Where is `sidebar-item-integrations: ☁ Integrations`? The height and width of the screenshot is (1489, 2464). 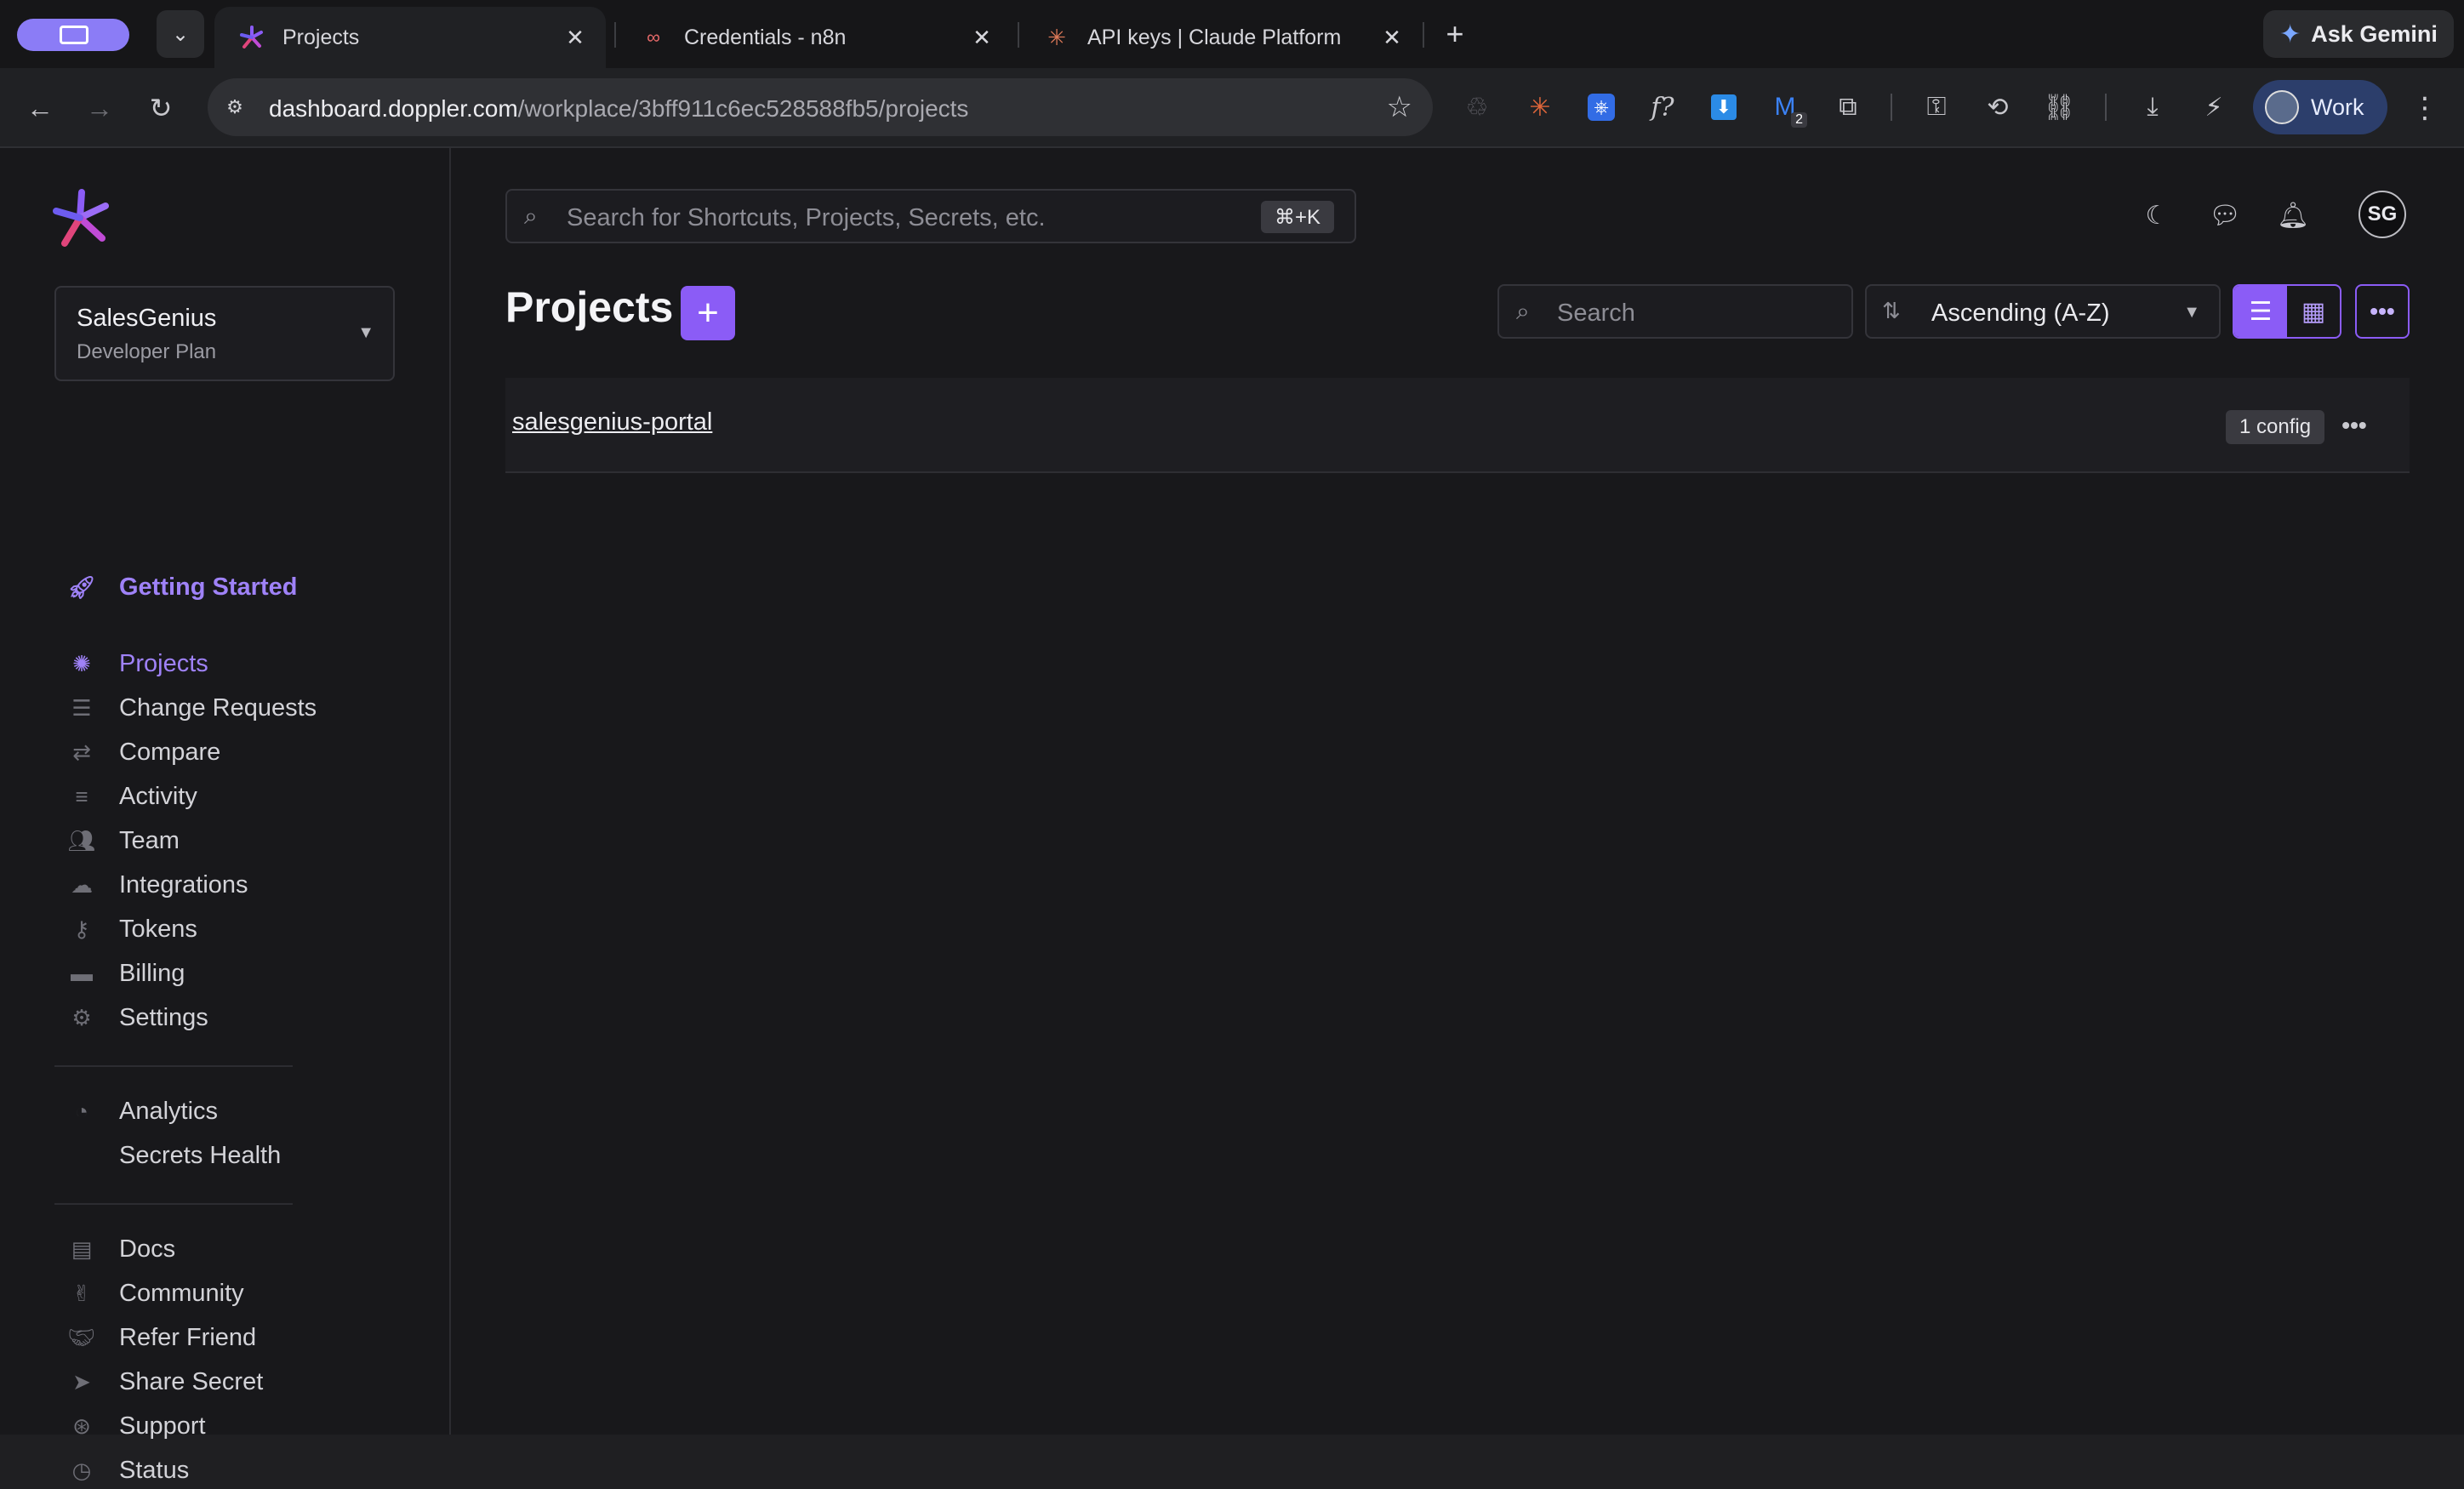
sidebar-item-integrations: ☁ Integrations is located at coordinates (156, 885).